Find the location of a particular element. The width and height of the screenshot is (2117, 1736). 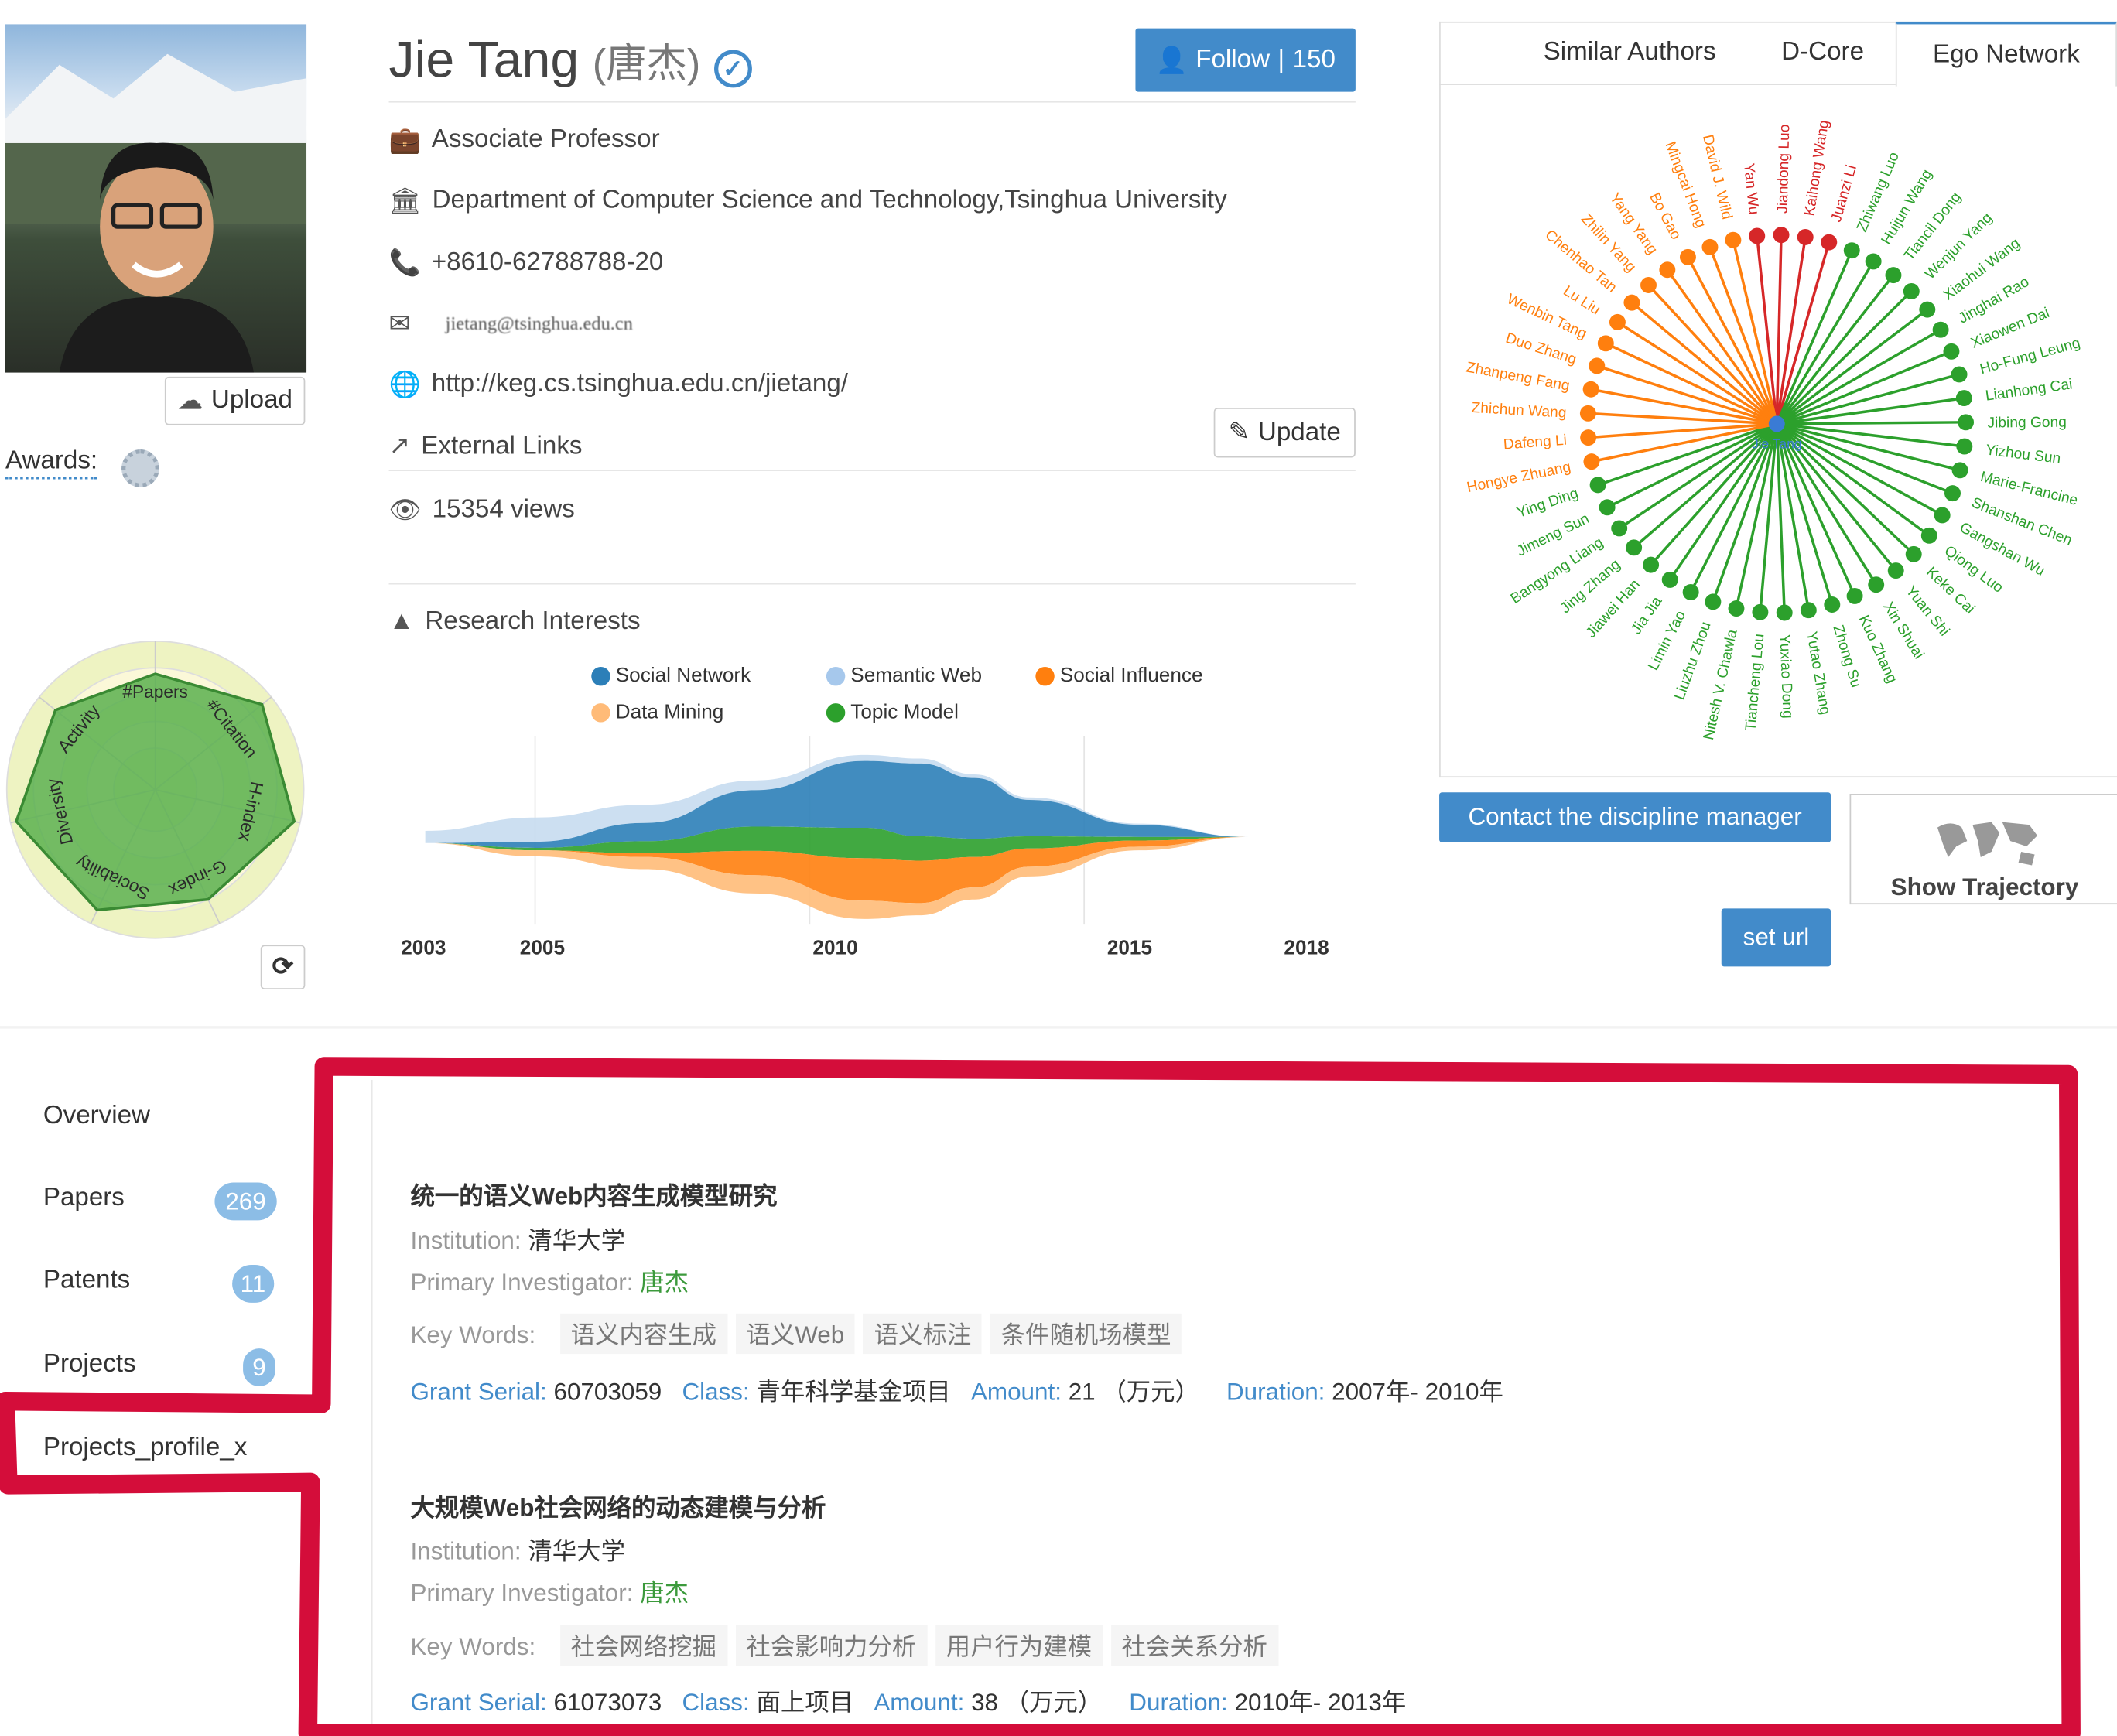

research-streamgraph is located at coordinates (837, 830).